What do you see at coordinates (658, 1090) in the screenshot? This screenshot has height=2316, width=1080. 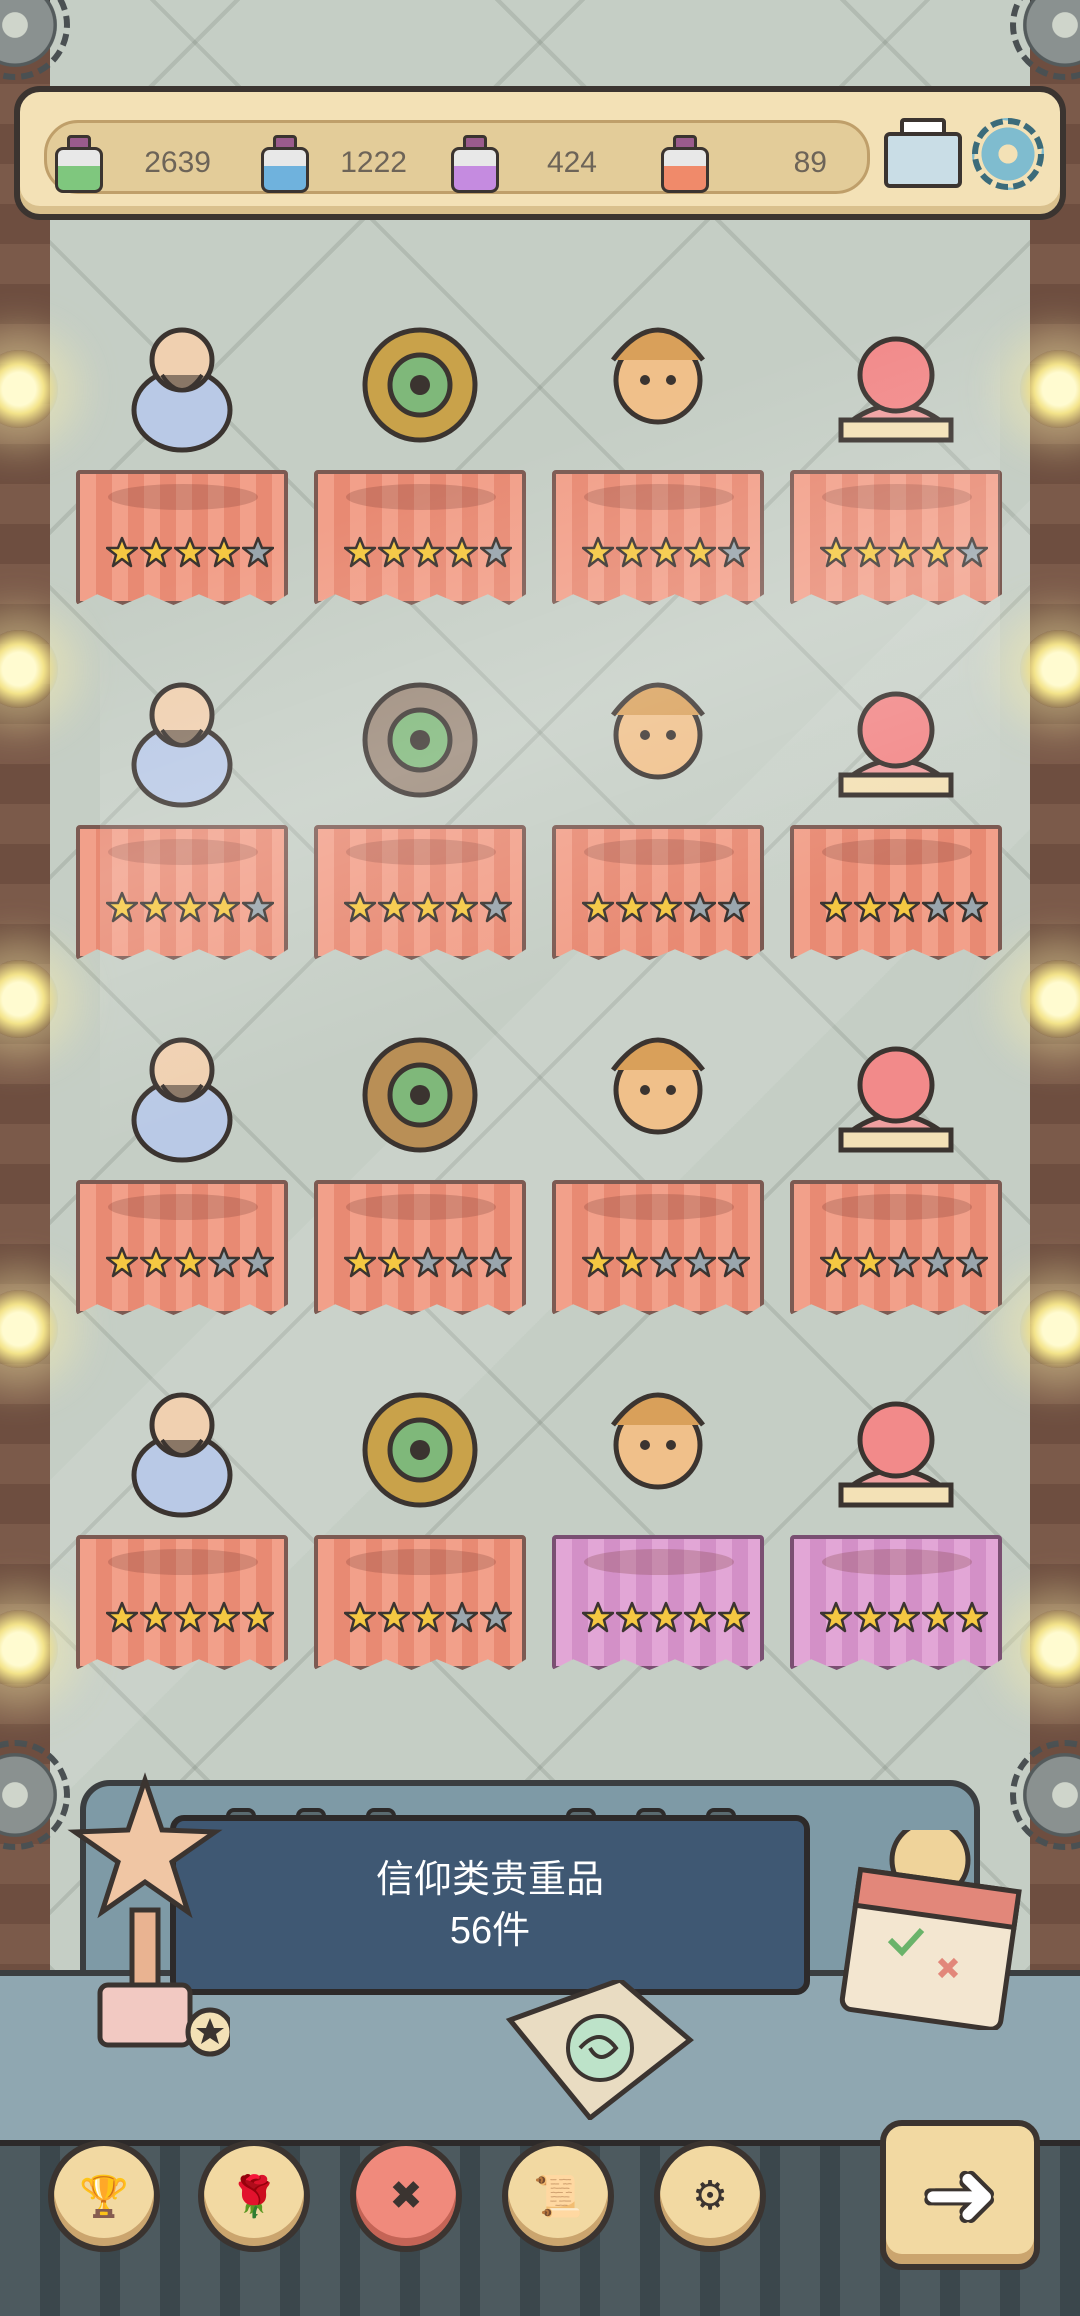 I see `golden-apple-icon` at bounding box center [658, 1090].